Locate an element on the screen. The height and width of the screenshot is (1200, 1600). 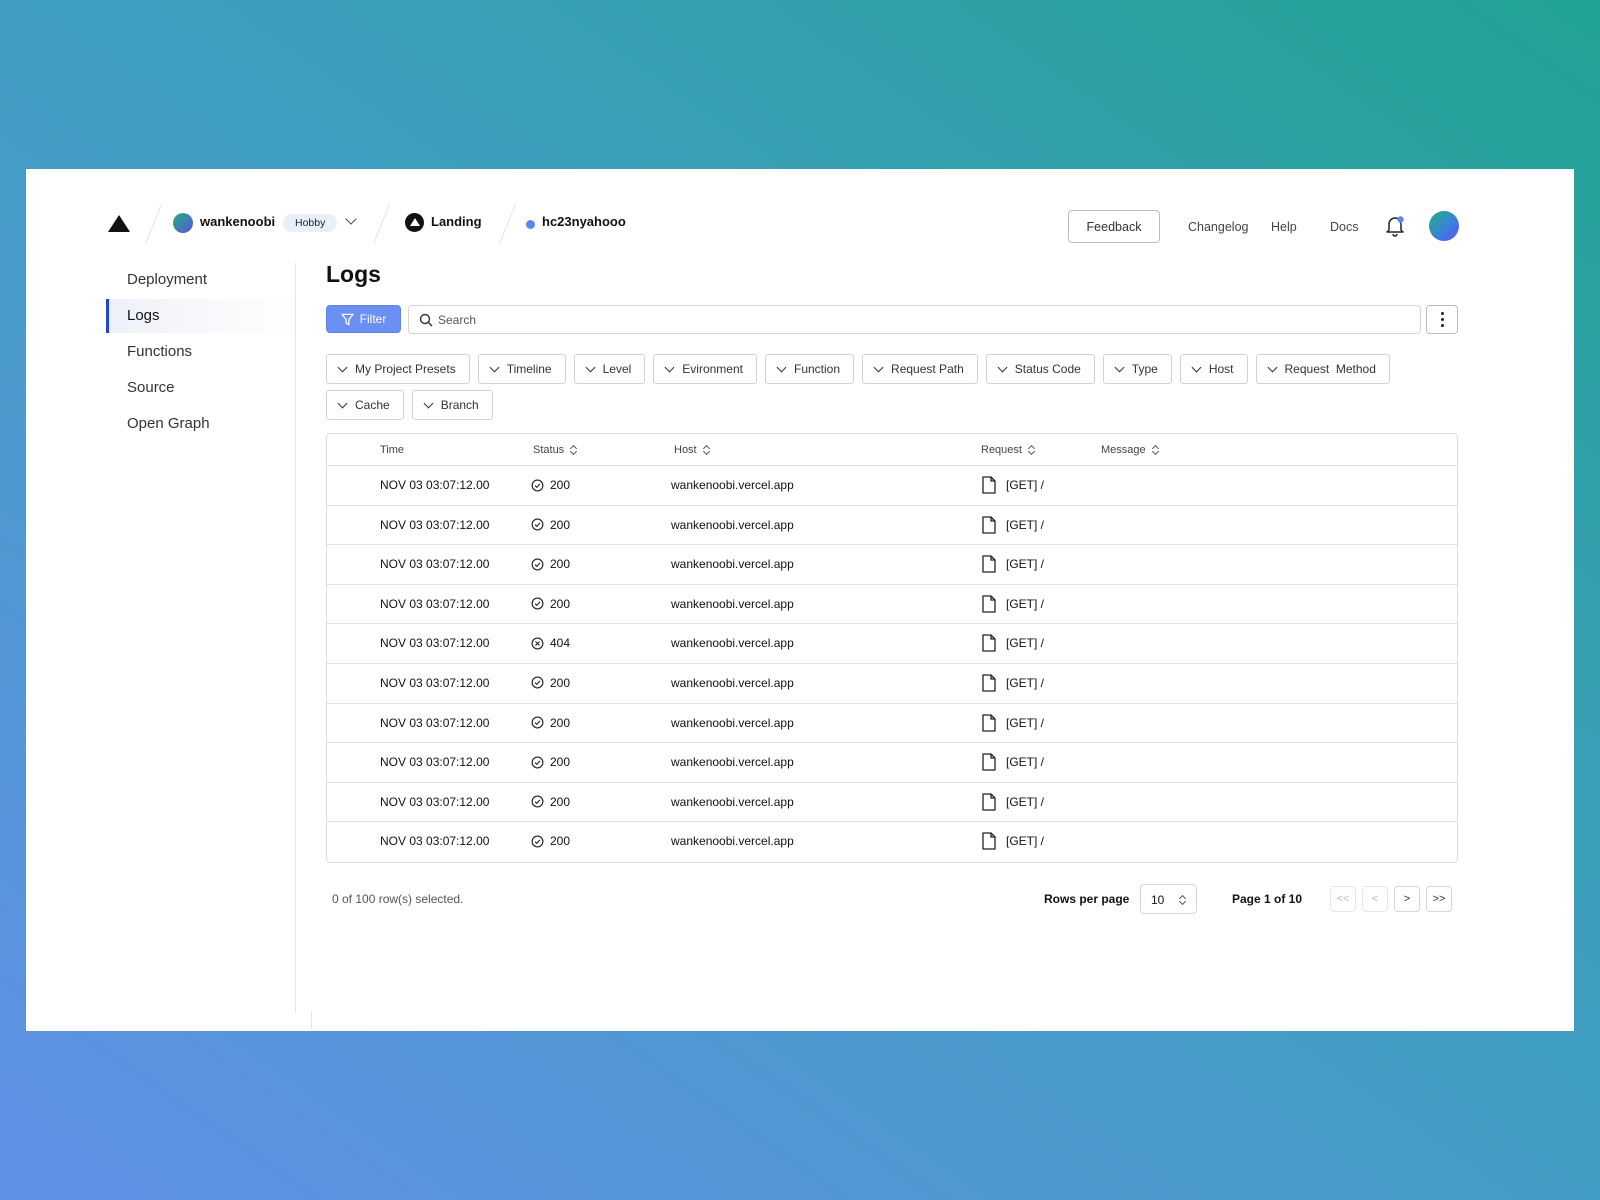
docs-link: Docs is located at coordinates (1344, 227).